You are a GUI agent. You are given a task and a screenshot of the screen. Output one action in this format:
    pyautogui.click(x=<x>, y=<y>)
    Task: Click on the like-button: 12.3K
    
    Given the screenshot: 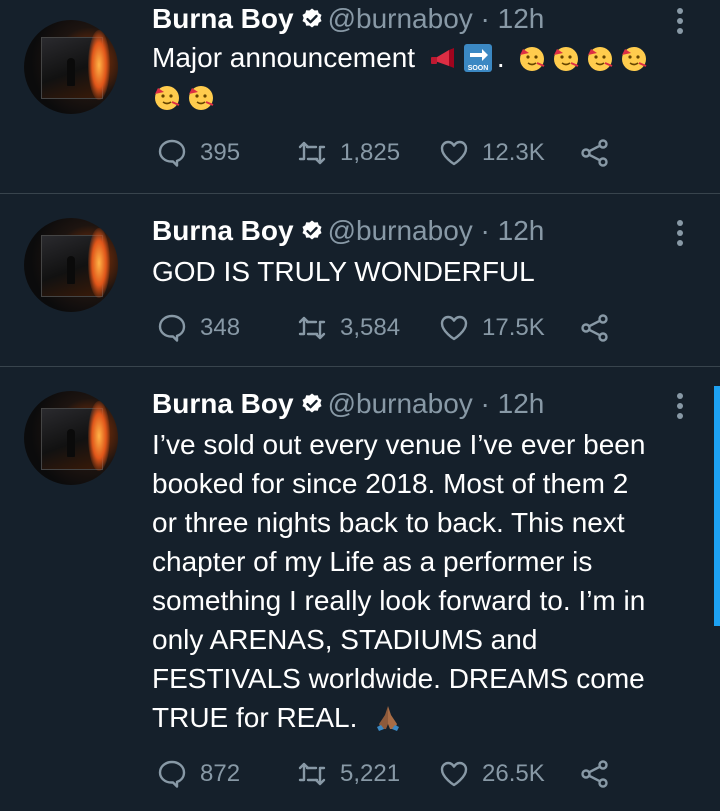 What is the action you would take?
    pyautogui.click(x=491, y=153)
    